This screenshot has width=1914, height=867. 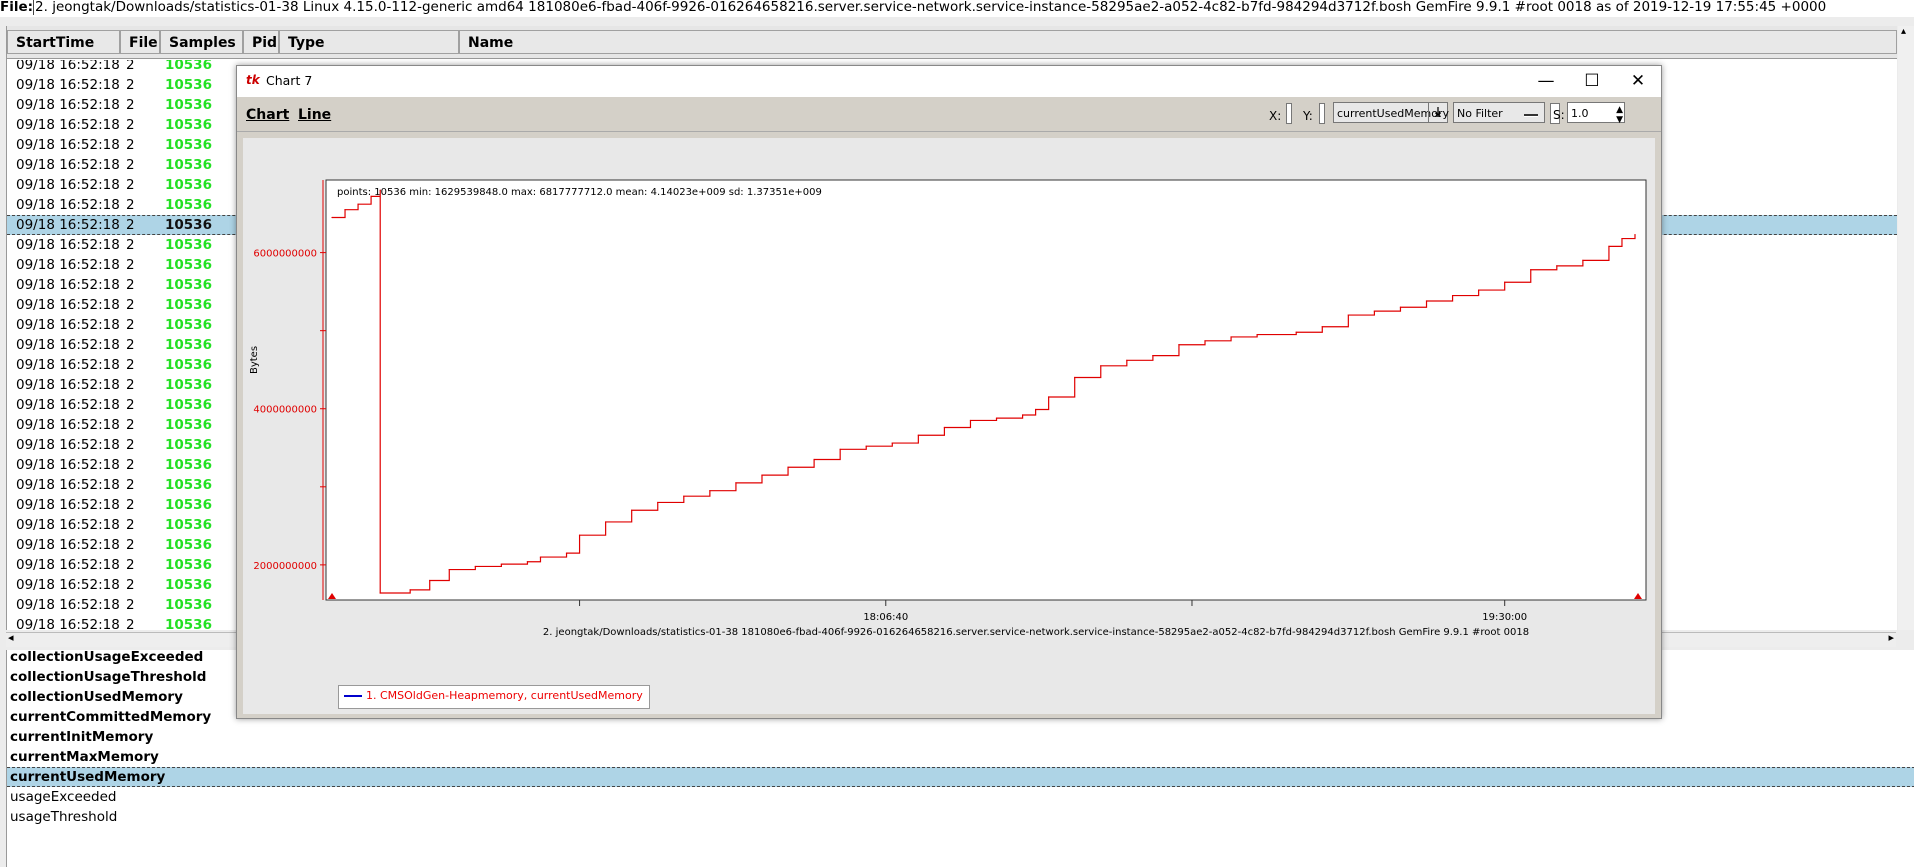 What do you see at coordinates (885, 617) in the screenshot?
I see `x-tick-label: 18:06:40` at bounding box center [885, 617].